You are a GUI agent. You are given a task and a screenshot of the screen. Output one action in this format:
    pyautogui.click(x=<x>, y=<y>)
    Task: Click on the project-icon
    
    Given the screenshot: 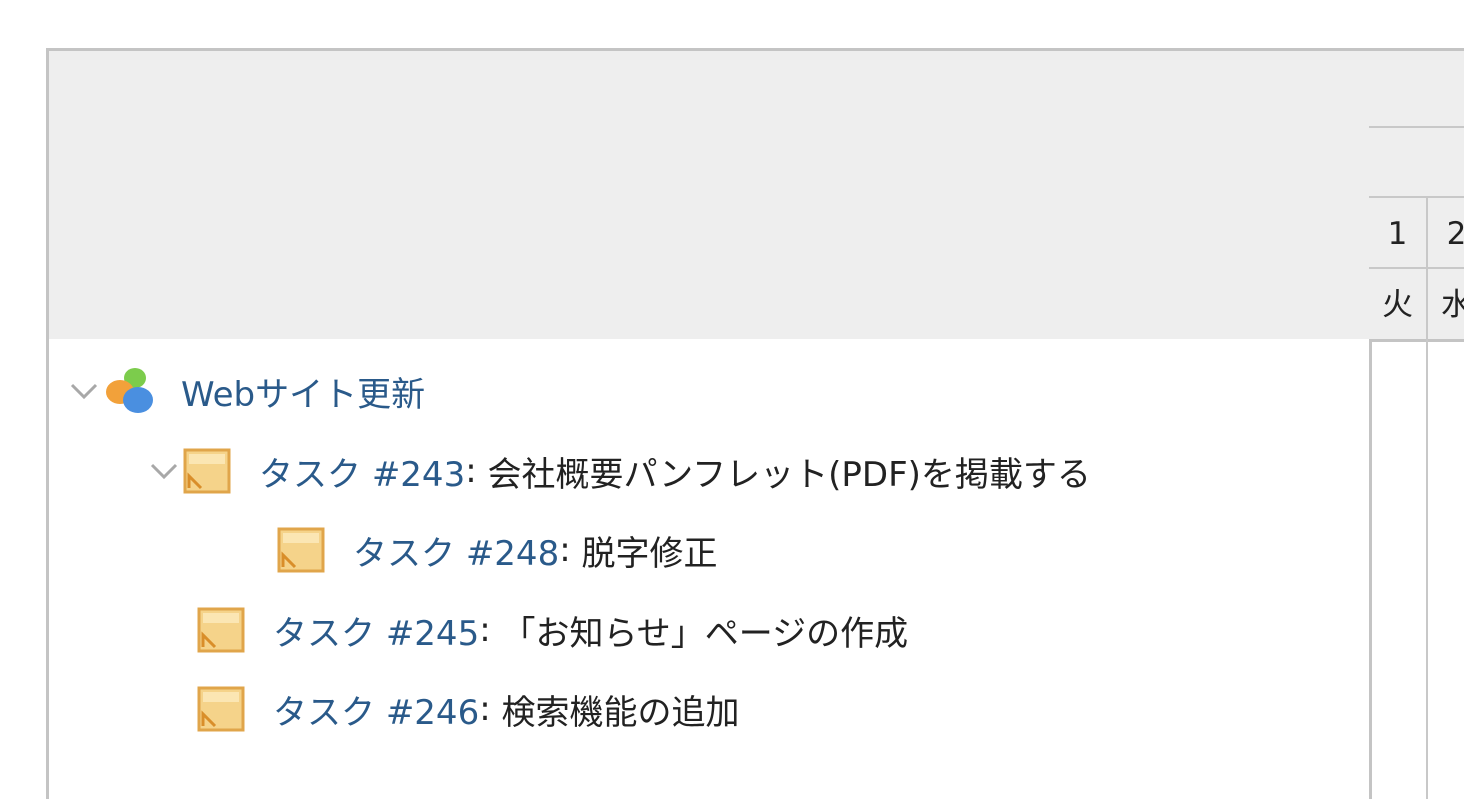 What is the action you would take?
    pyautogui.click(x=134, y=391)
    